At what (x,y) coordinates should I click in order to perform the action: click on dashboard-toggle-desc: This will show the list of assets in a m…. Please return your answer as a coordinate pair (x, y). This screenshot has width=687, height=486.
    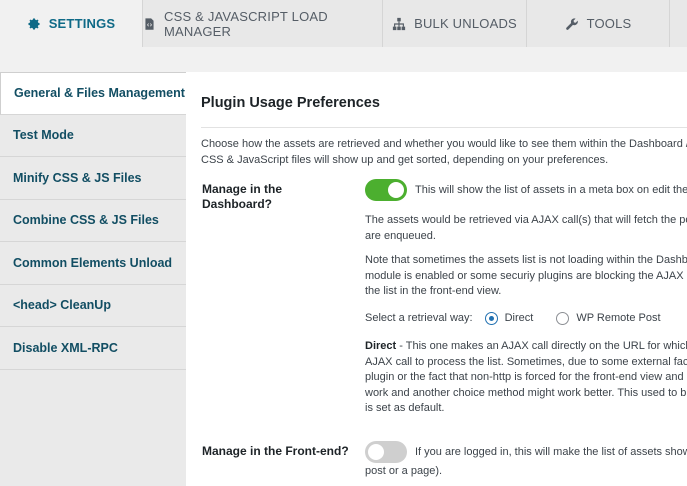
    Looking at the image, I should click on (551, 190).